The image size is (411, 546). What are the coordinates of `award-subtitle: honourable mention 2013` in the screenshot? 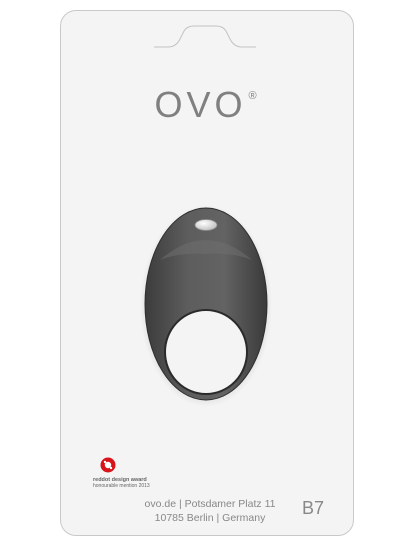 It's located at (121, 486).